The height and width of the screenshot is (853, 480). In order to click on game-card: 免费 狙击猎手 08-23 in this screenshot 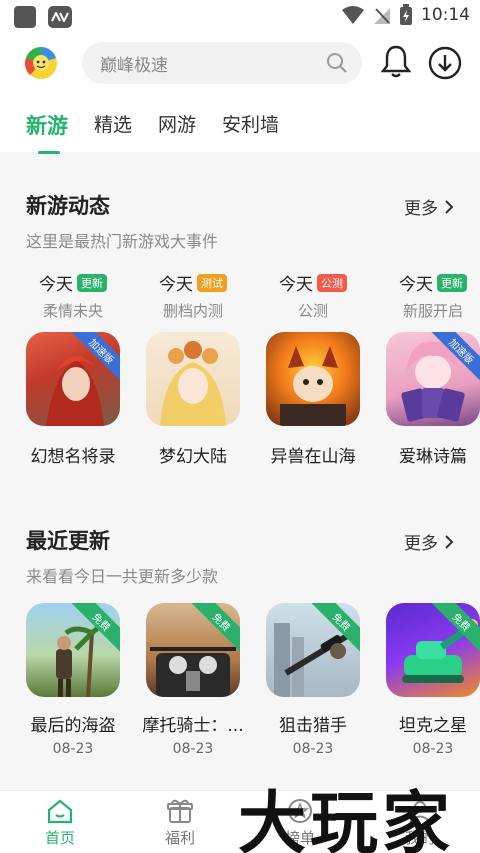, I will do `click(313, 683)`.